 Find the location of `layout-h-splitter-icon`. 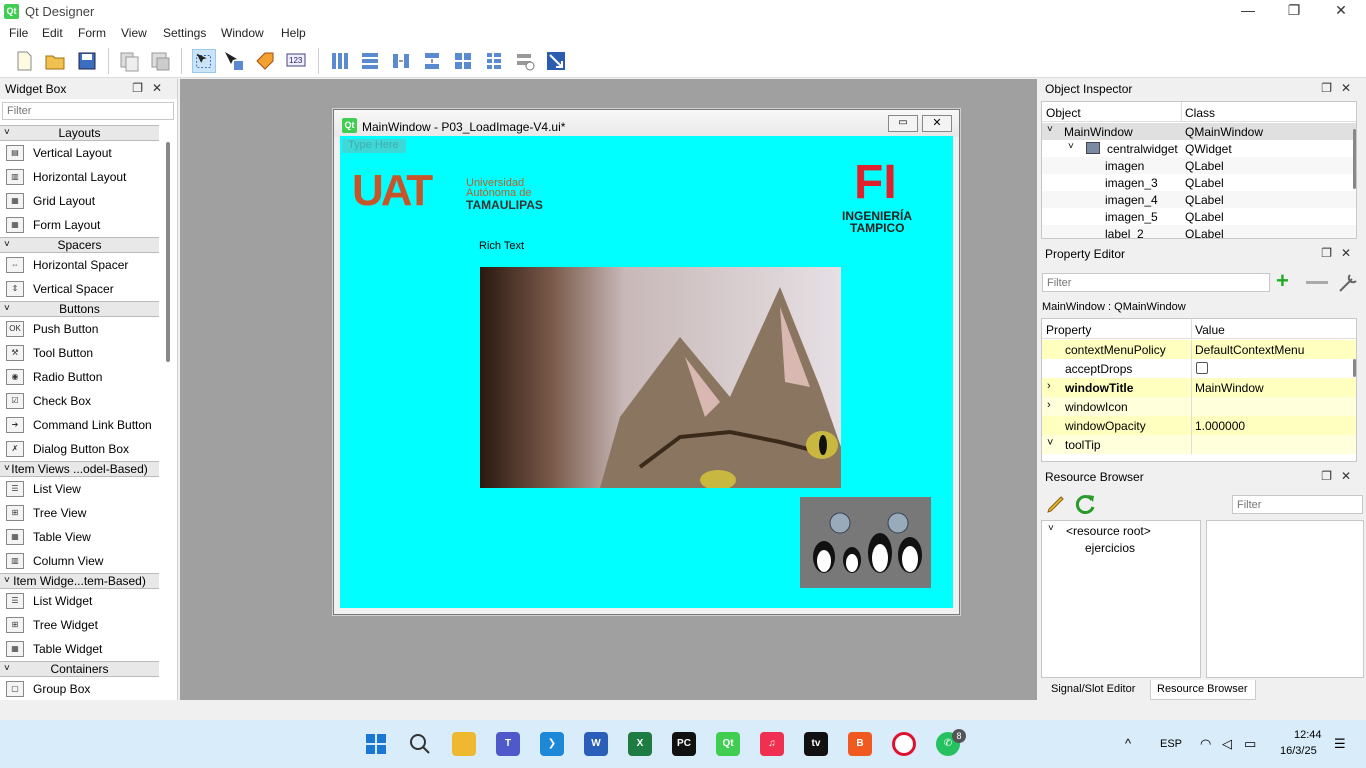

layout-h-splitter-icon is located at coordinates (401, 61).